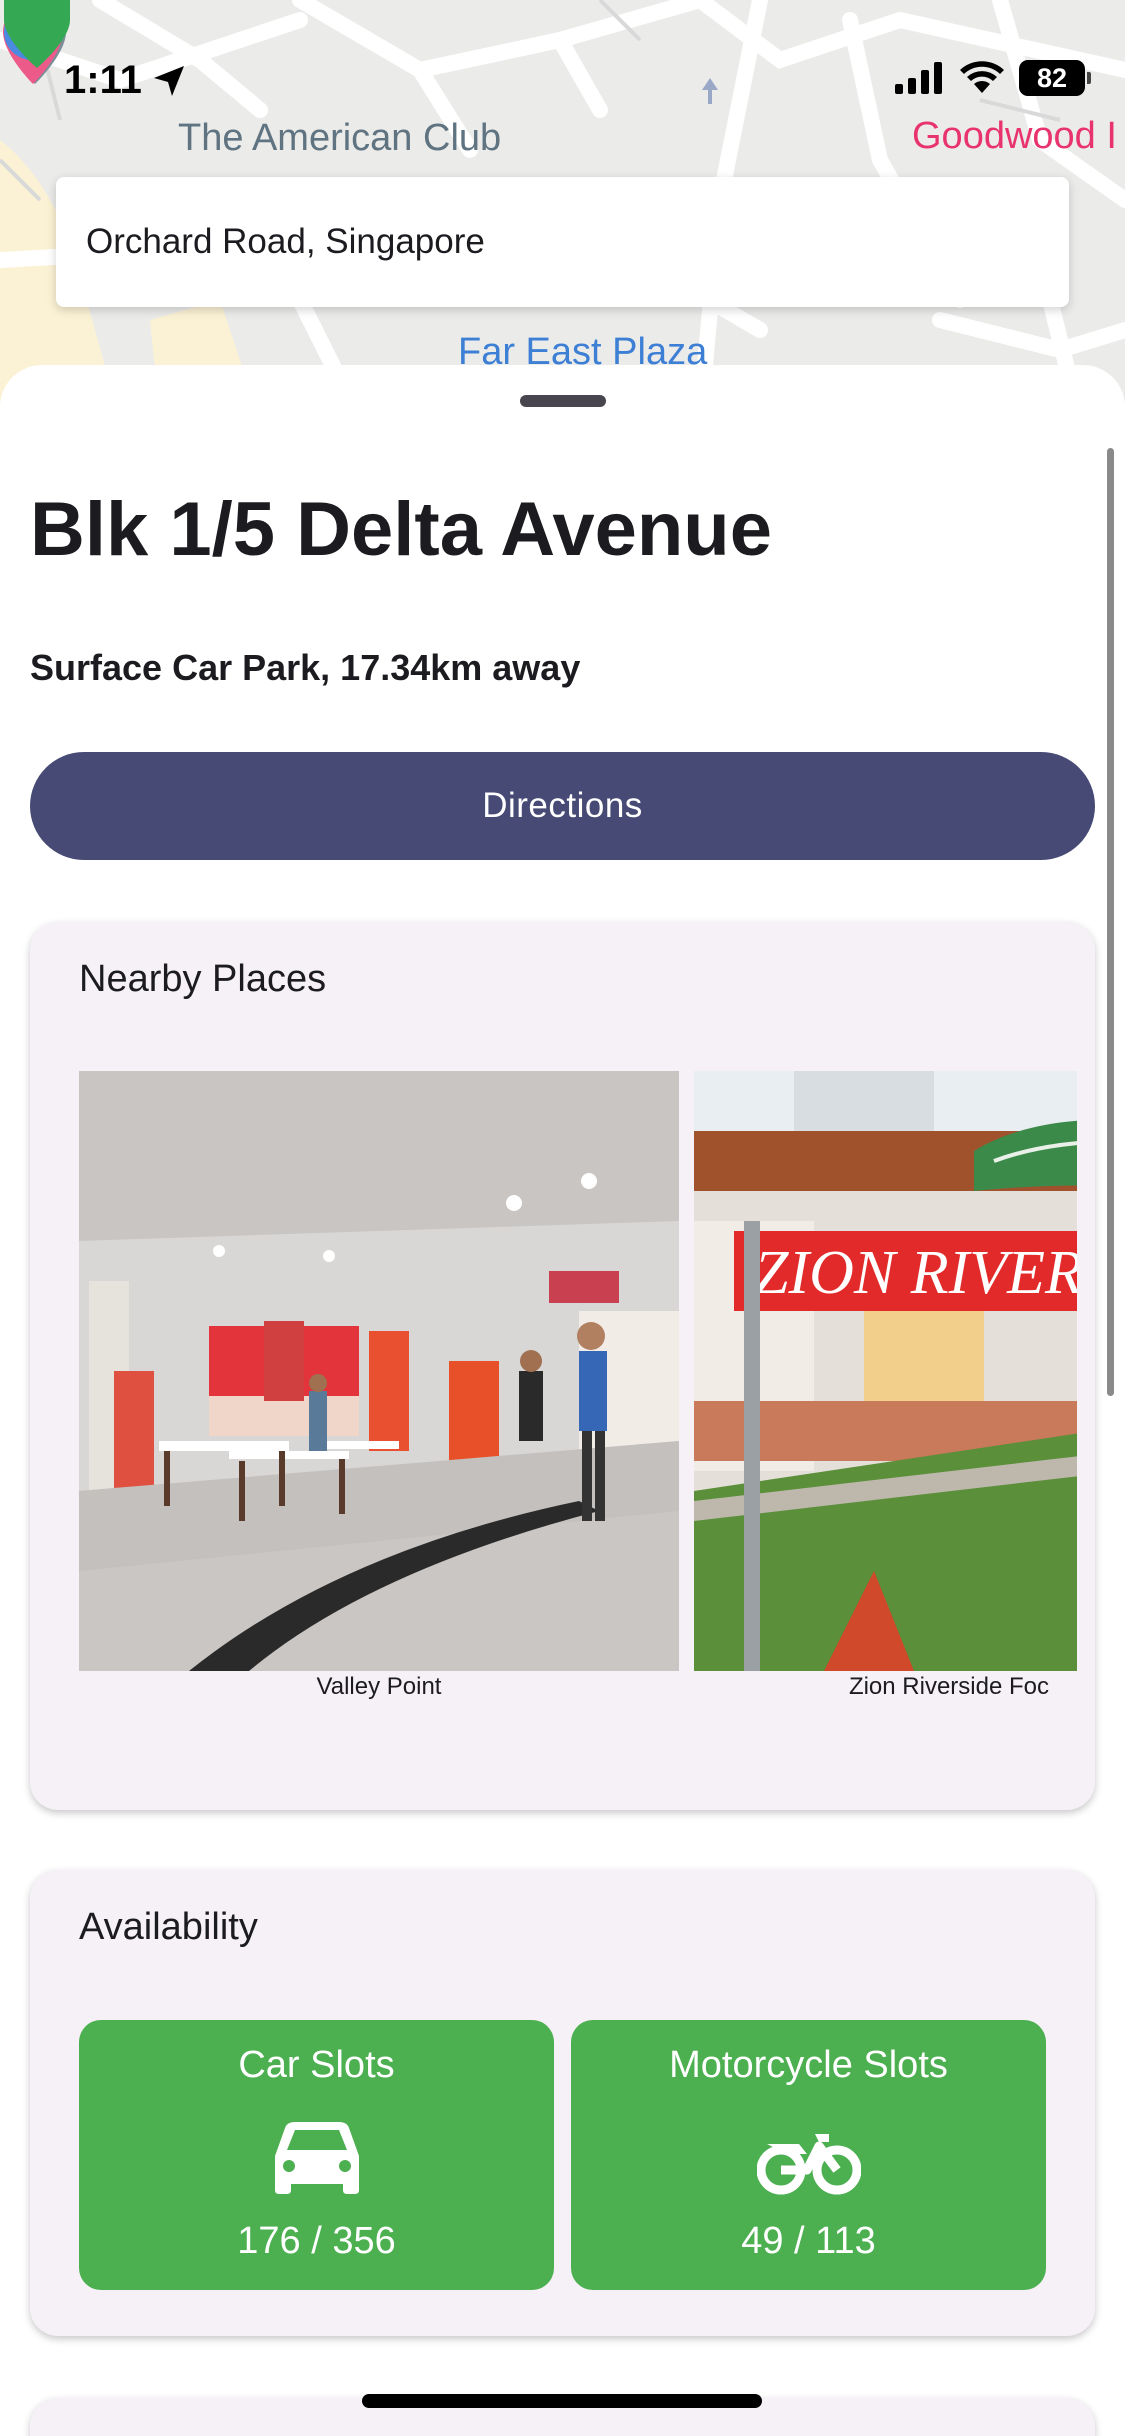  Describe the element at coordinates (316, 2241) in the screenshot. I see `car-slots-count: 176 / 356` at that location.